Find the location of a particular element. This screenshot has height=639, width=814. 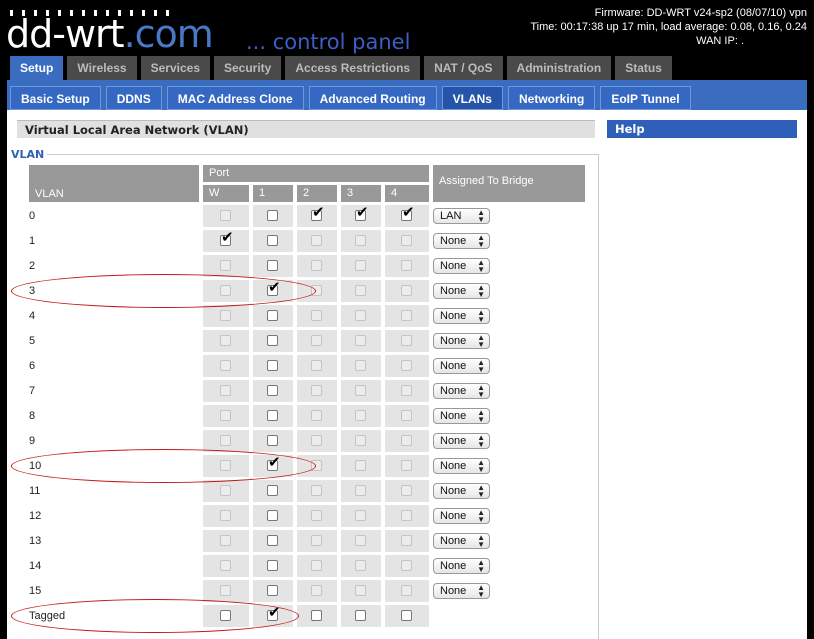

vlan-4-port-1-checkbox is located at coordinates (272, 315).